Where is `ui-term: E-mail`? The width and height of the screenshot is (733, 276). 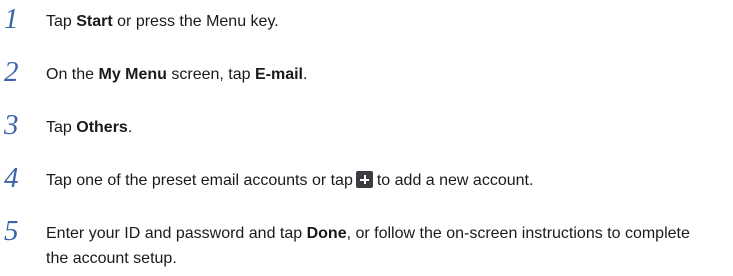
ui-term: E-mail is located at coordinates (278, 74).